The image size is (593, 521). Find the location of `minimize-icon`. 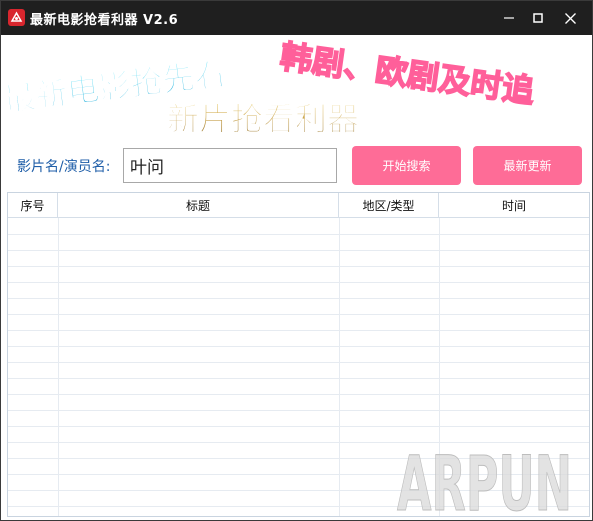

minimize-icon is located at coordinates (509, 18).